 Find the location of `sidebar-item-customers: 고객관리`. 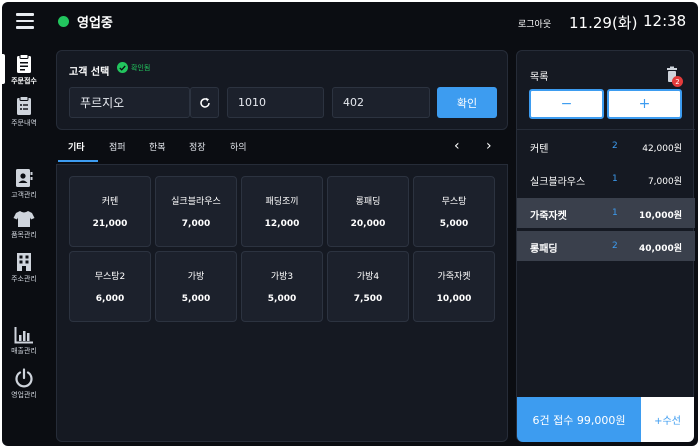

sidebar-item-customers: 고객관리 is located at coordinates (24, 184).